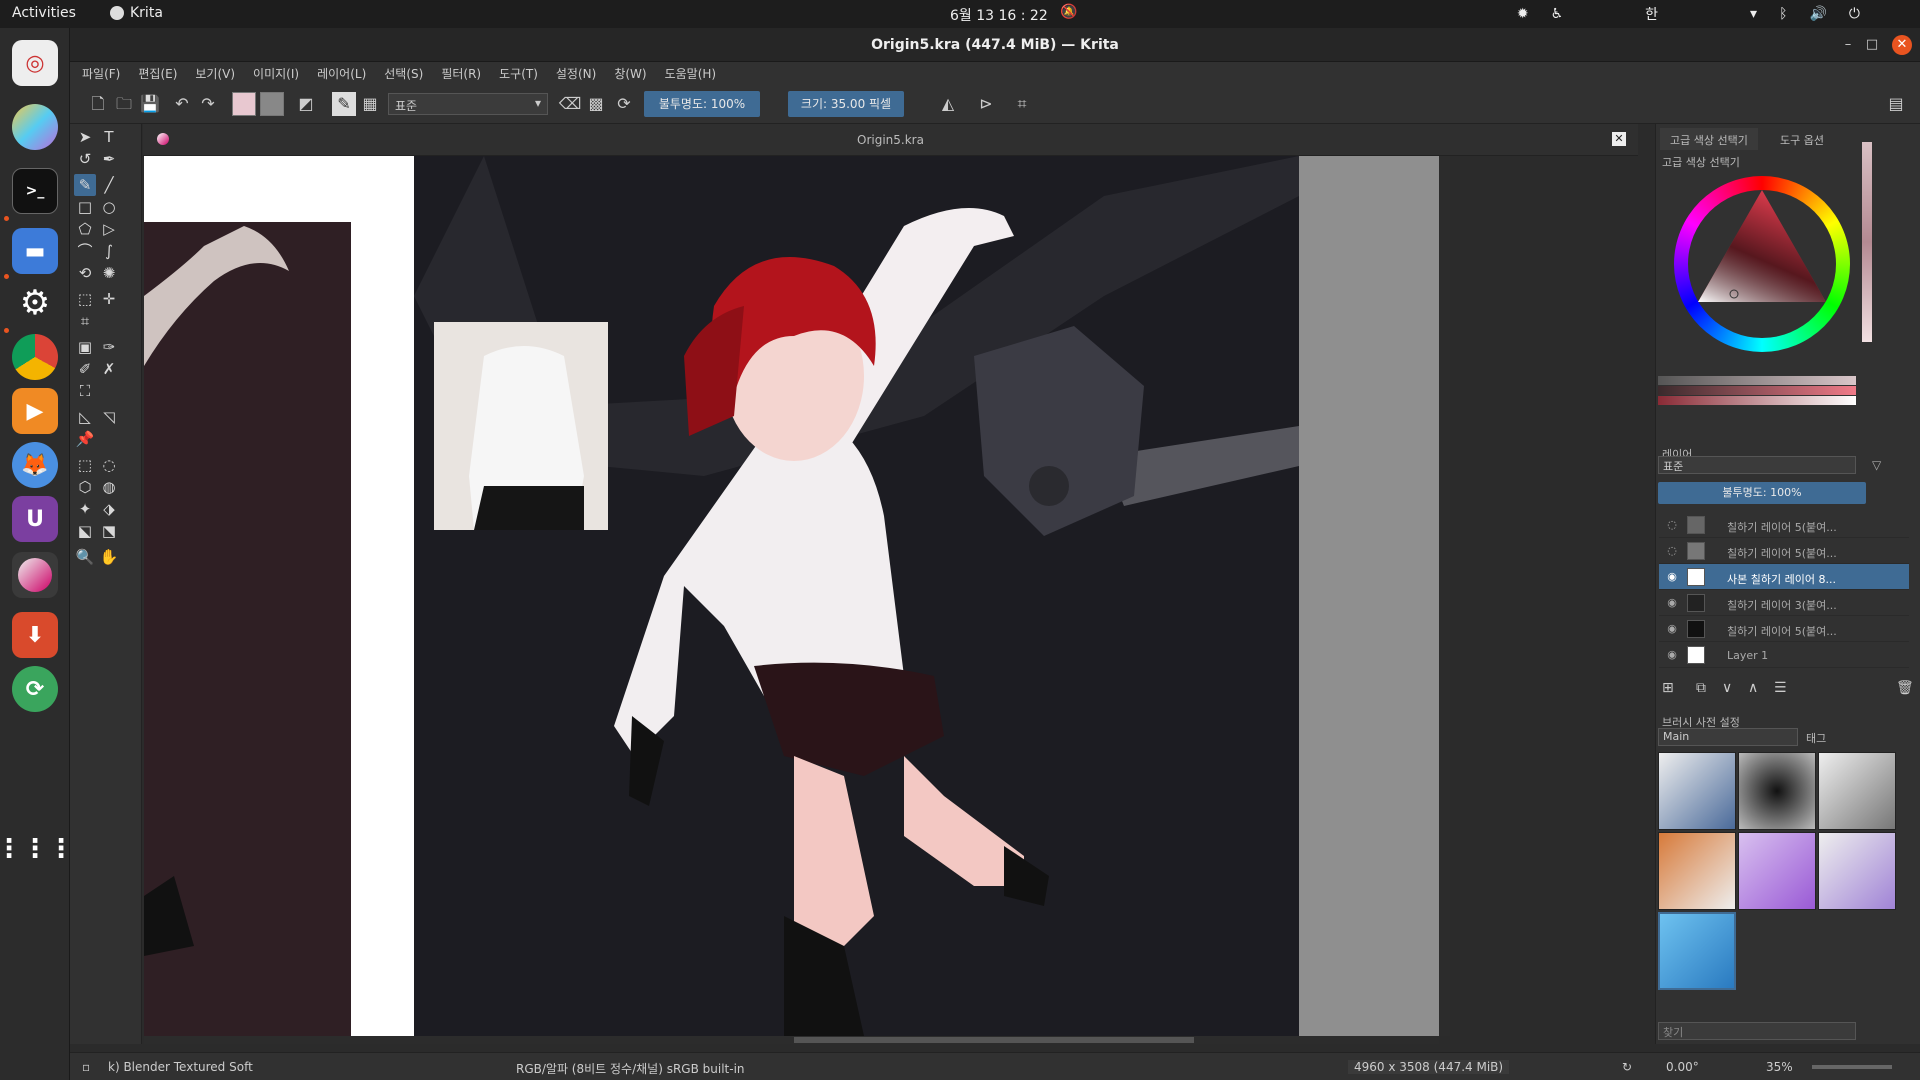  What do you see at coordinates (1757, 465) in the screenshot?
I see `layer-blend-select: 표준` at bounding box center [1757, 465].